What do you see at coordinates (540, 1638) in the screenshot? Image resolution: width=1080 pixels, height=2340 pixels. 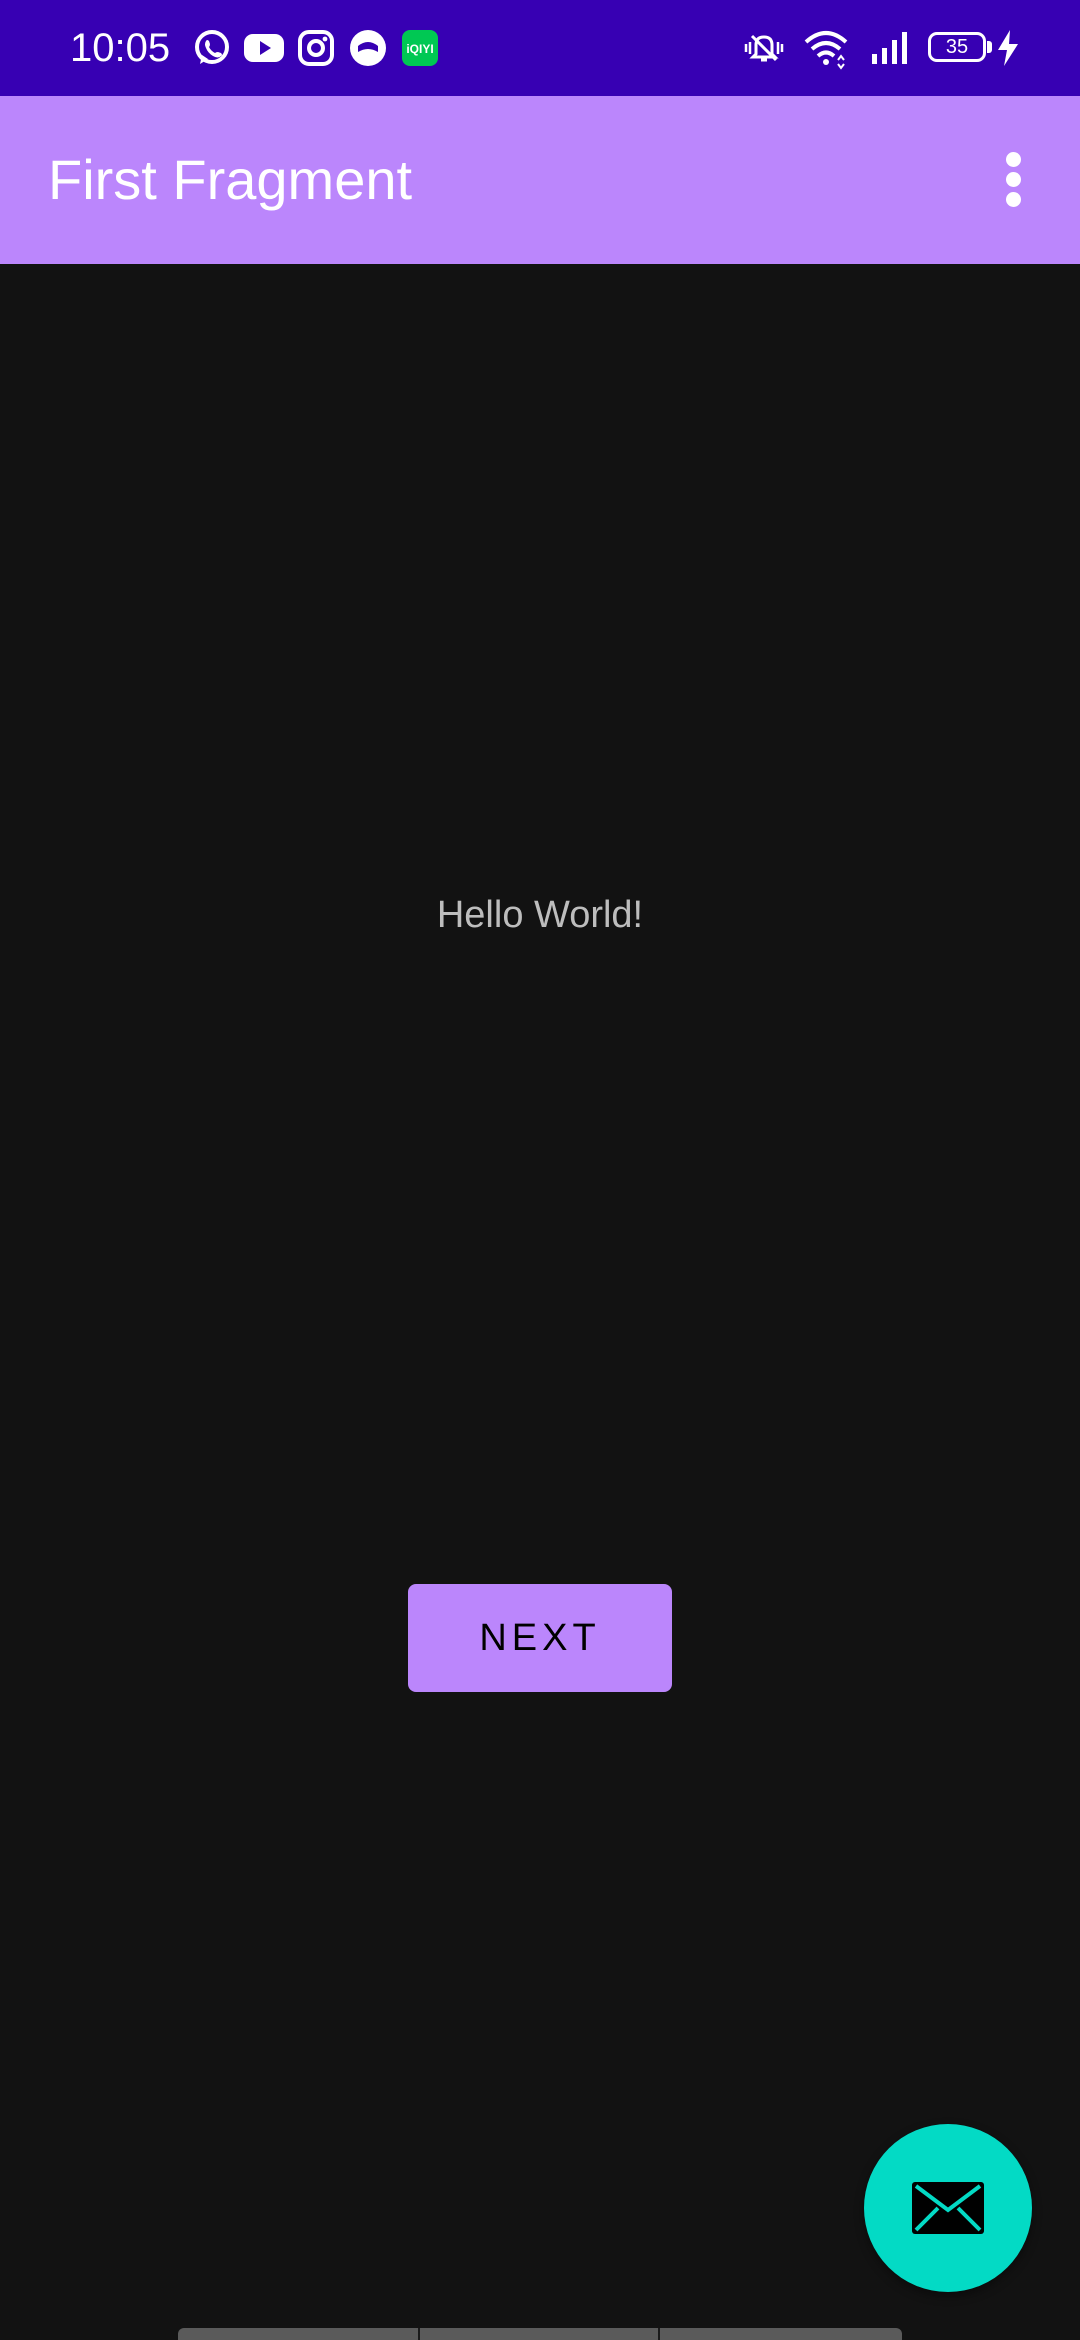 I see `next-button: NEXT` at bounding box center [540, 1638].